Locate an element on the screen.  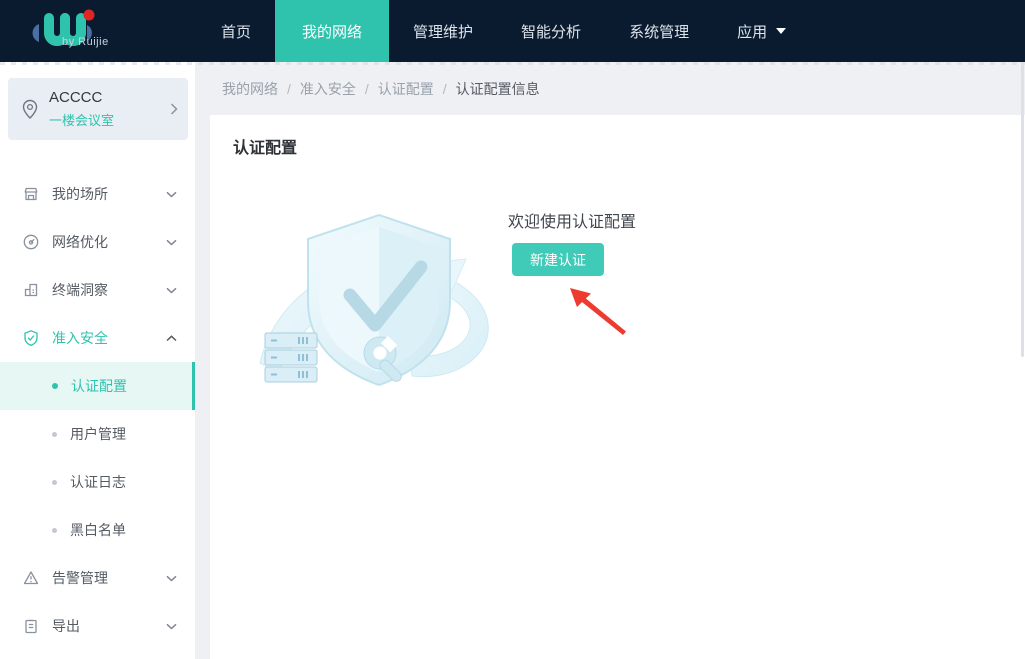
main-nav: 首页 我的网络 管理维护 智能分析 系统管理 应用 is located at coordinates (503, 31).